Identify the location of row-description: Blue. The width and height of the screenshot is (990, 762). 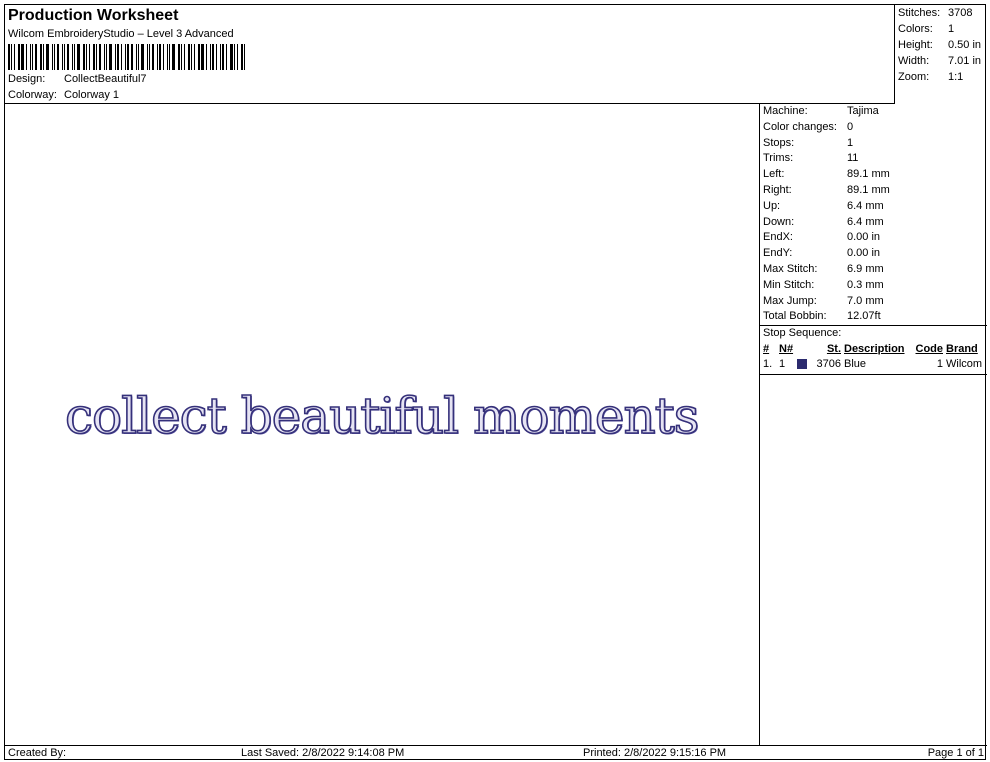
(855, 363).